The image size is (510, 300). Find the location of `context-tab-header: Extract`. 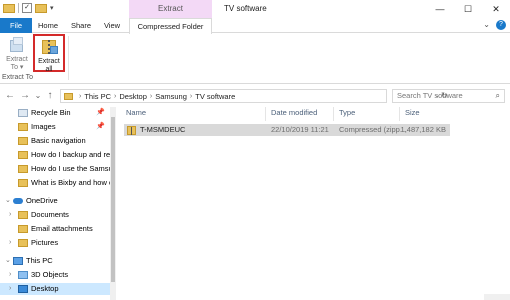

context-tab-header: Extract is located at coordinates (170, 9).